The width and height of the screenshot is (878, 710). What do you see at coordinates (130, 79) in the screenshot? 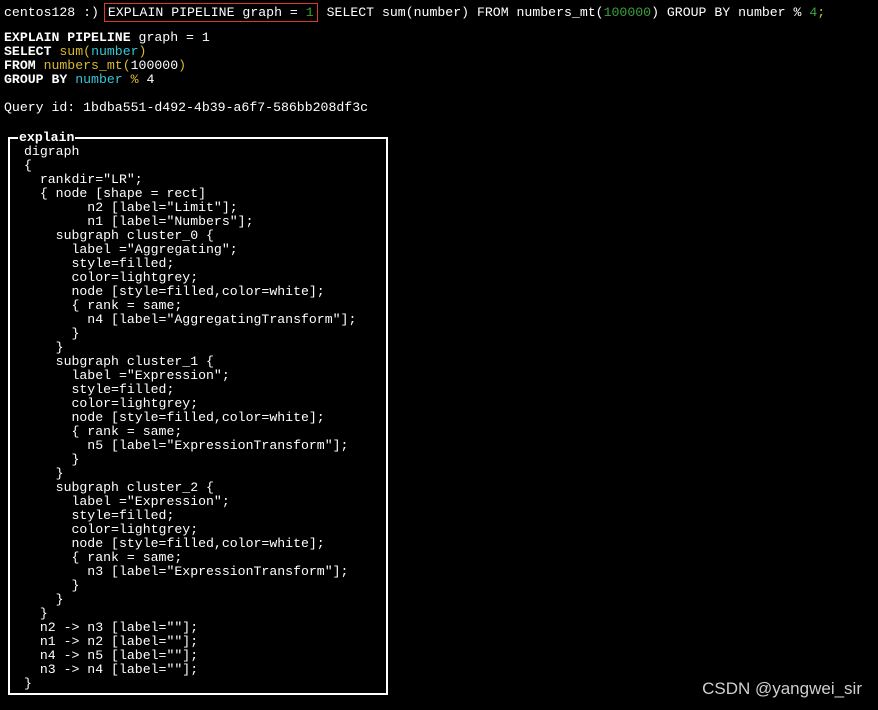
I see `sql-operator: %` at bounding box center [130, 79].